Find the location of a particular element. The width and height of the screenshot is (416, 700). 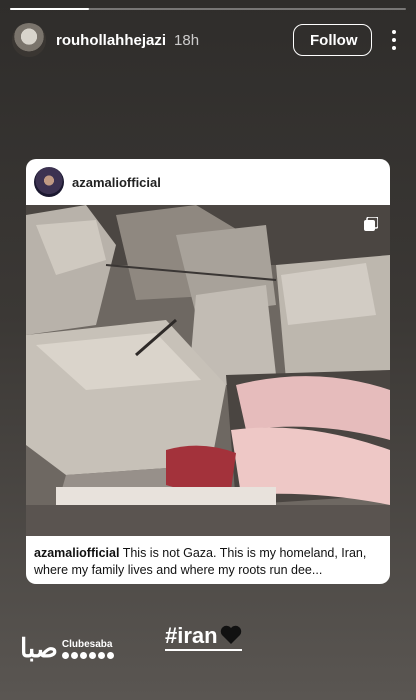

post-username: azamaliofficial is located at coordinates (116, 182).